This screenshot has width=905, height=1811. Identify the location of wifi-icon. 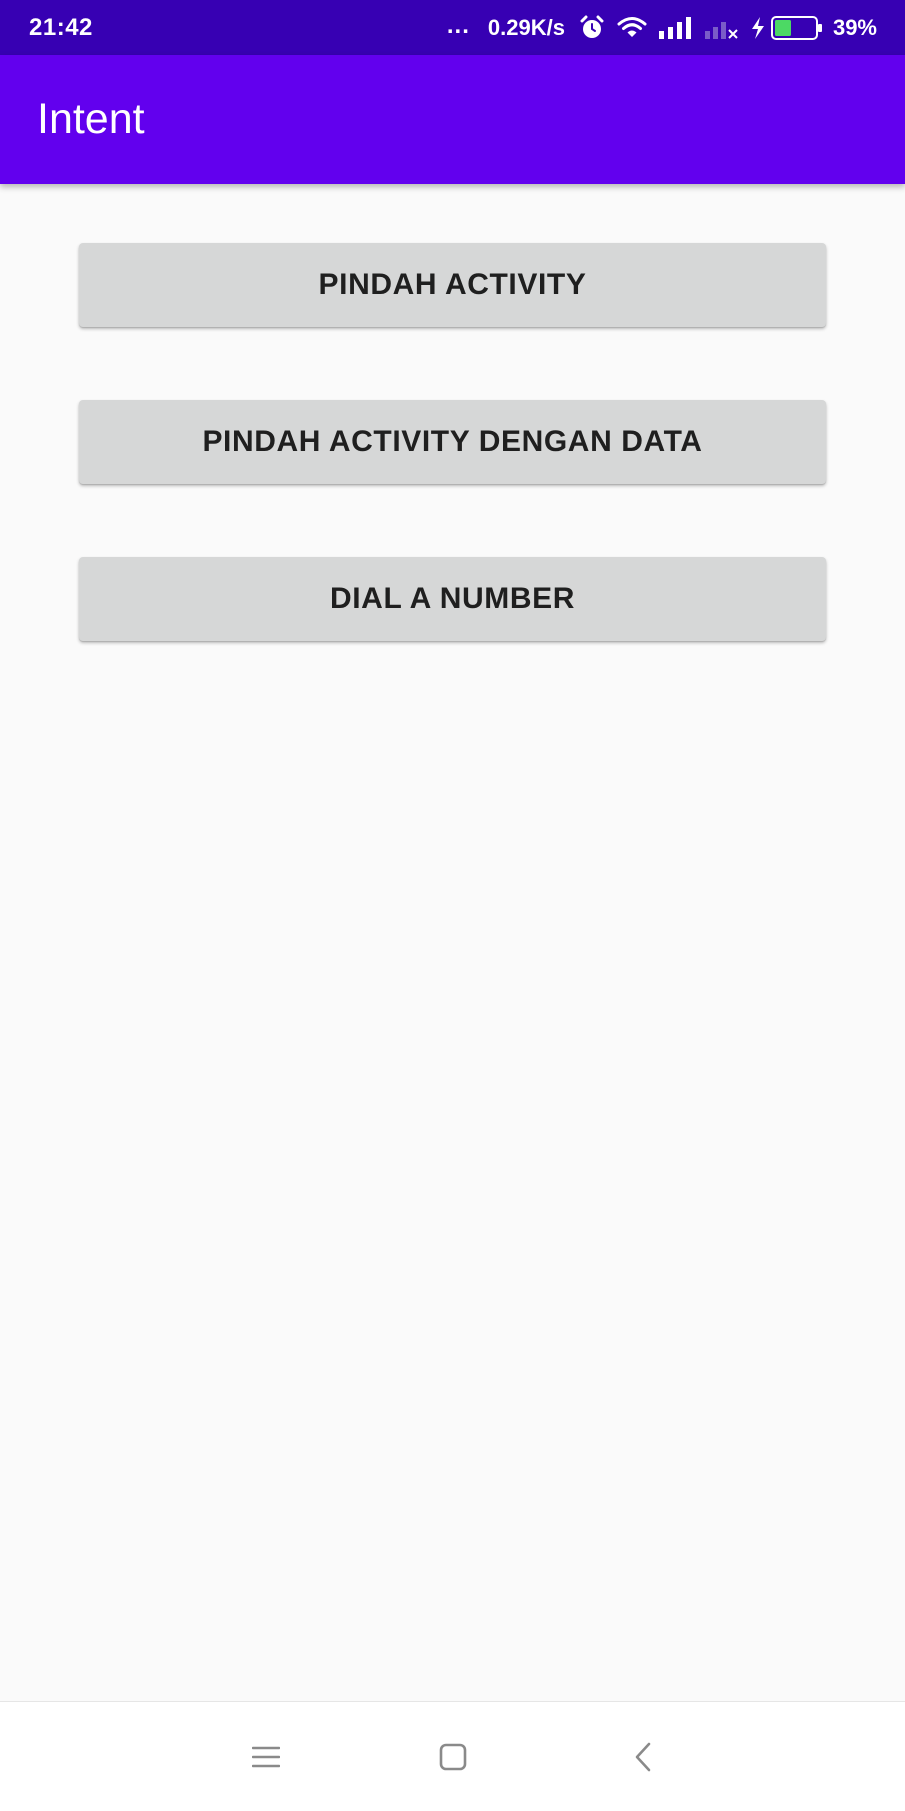
(632, 28).